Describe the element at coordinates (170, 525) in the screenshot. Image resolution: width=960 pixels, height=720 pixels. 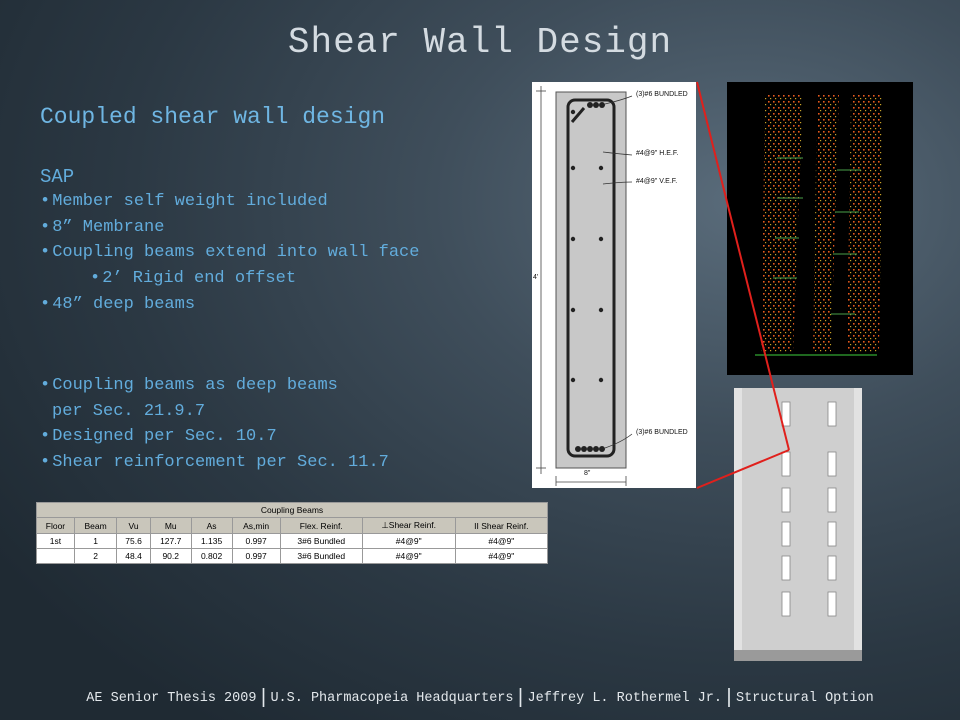
I see `table-header: Mu` at that location.